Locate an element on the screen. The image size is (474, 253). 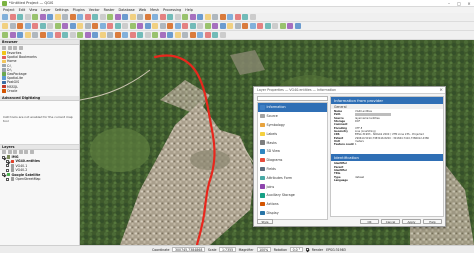
menu-database: Database is located at coordinates (127, 10).